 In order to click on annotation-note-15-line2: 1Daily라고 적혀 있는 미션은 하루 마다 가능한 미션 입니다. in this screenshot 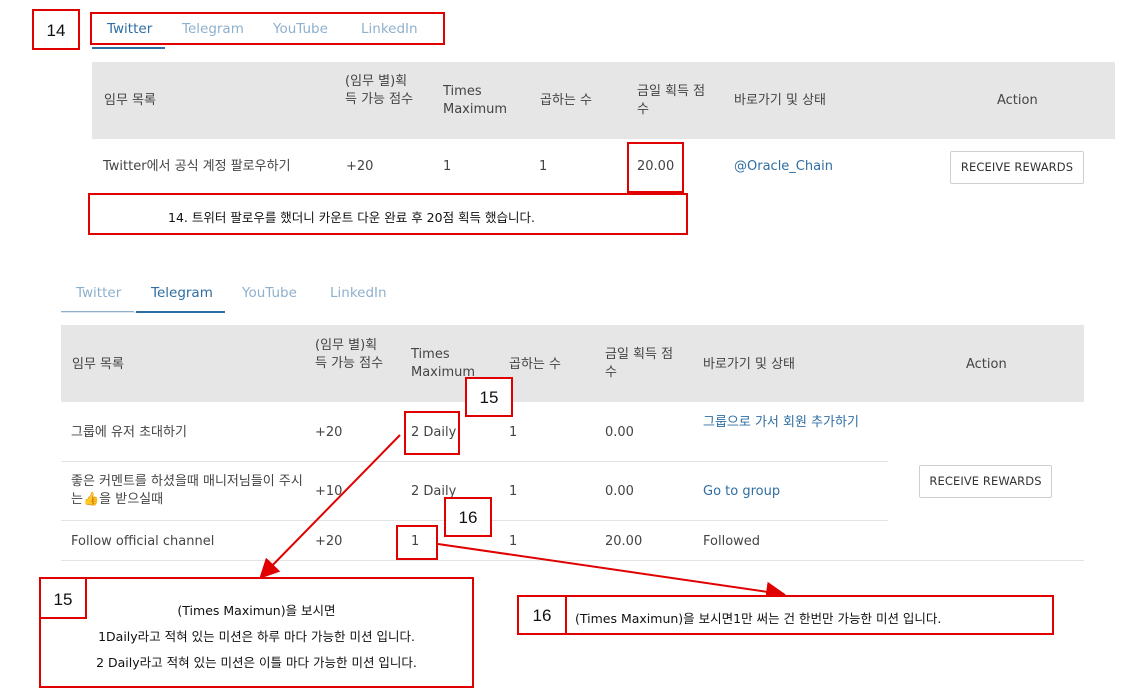, I will do `click(256, 636)`.